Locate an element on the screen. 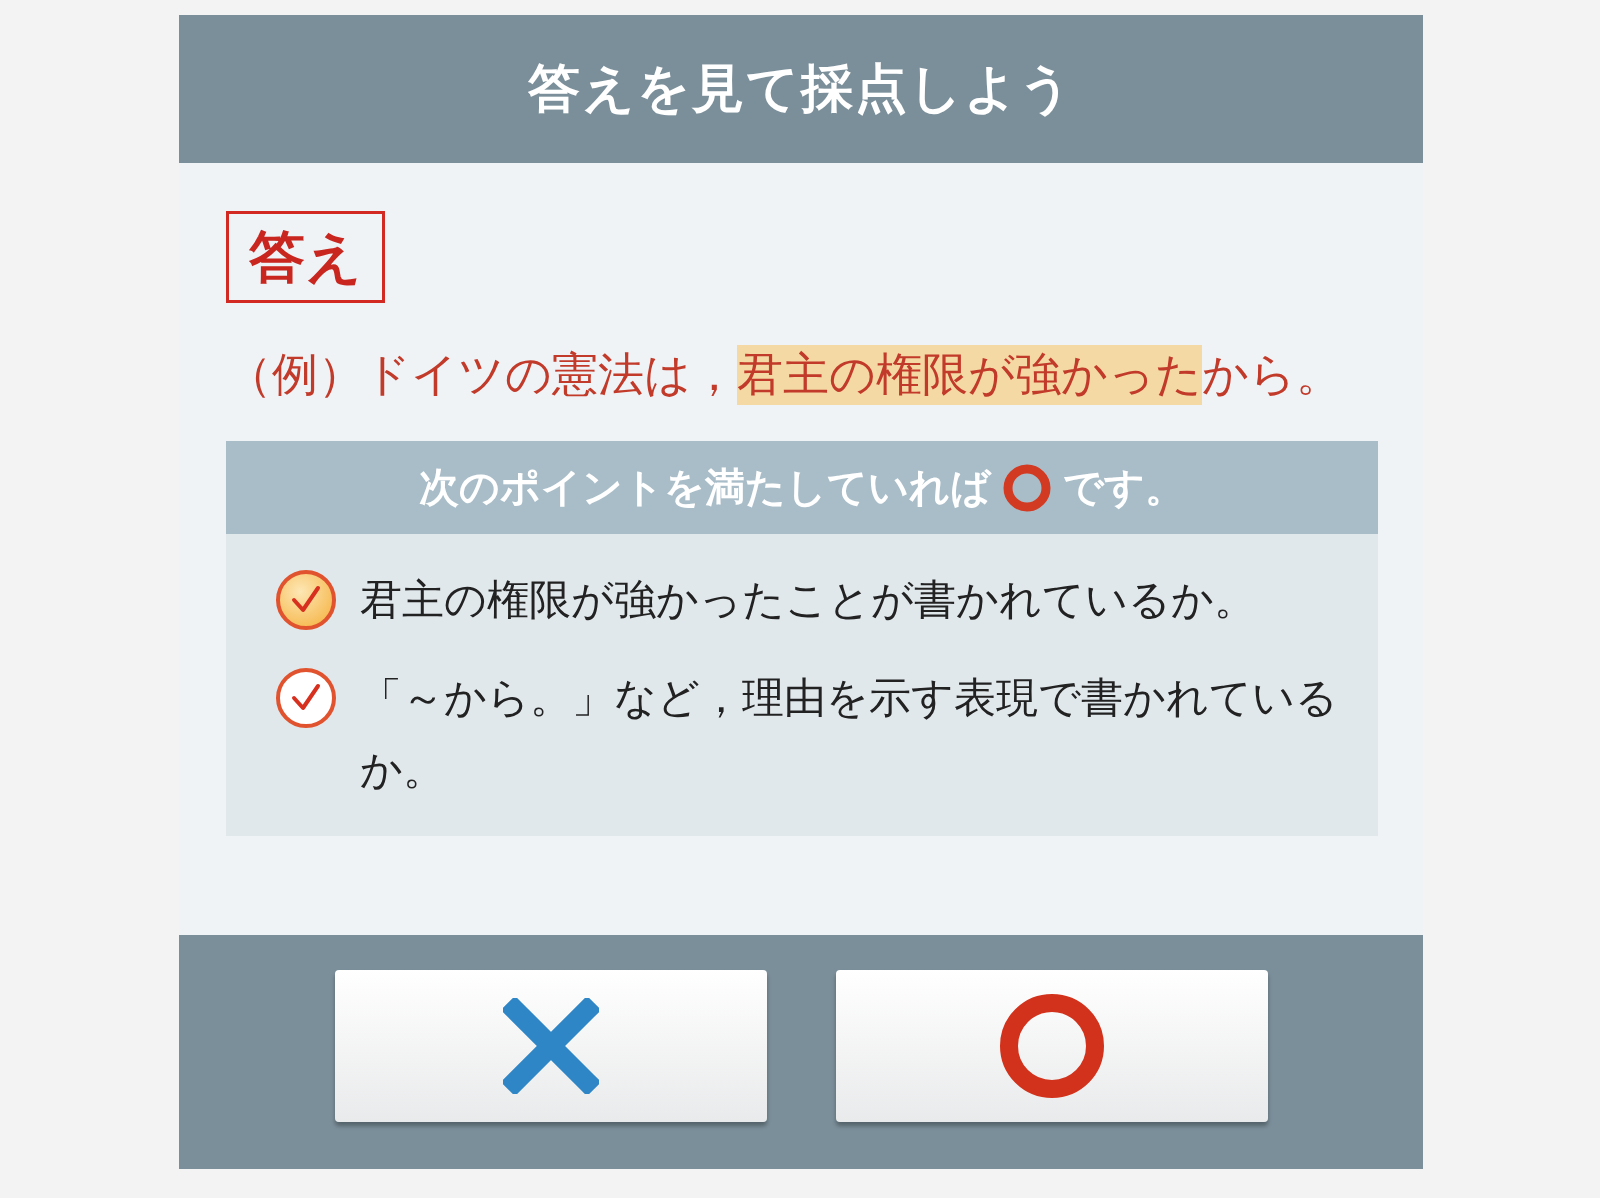  answer-text: （例）ドイツの憲法は， is located at coordinates (481, 375).